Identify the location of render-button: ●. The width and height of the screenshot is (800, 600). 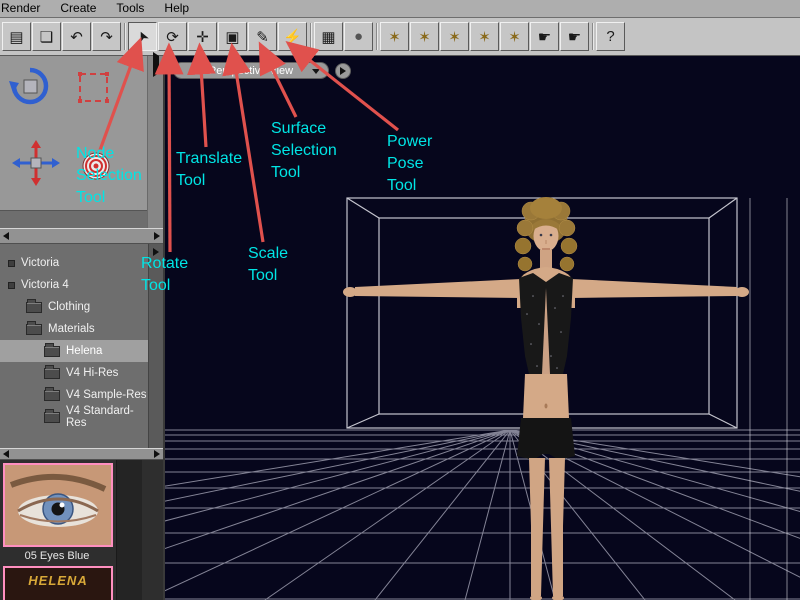
(358, 36).